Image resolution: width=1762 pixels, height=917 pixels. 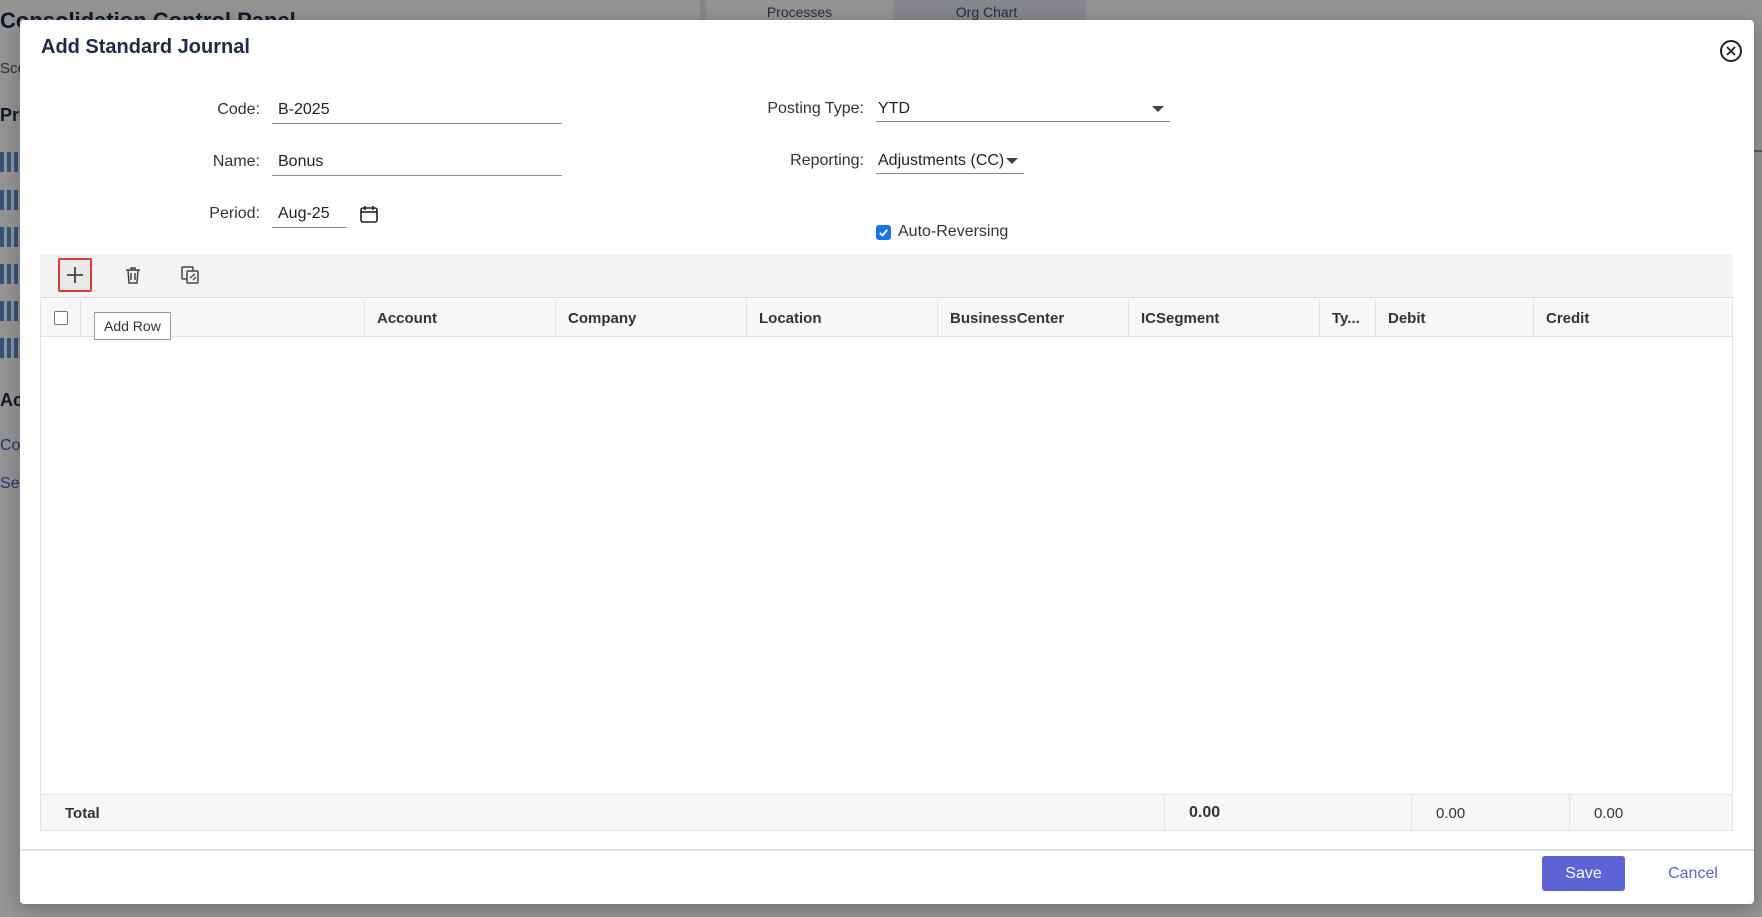 I want to click on column-debit: Debit, so click(x=1455, y=318).